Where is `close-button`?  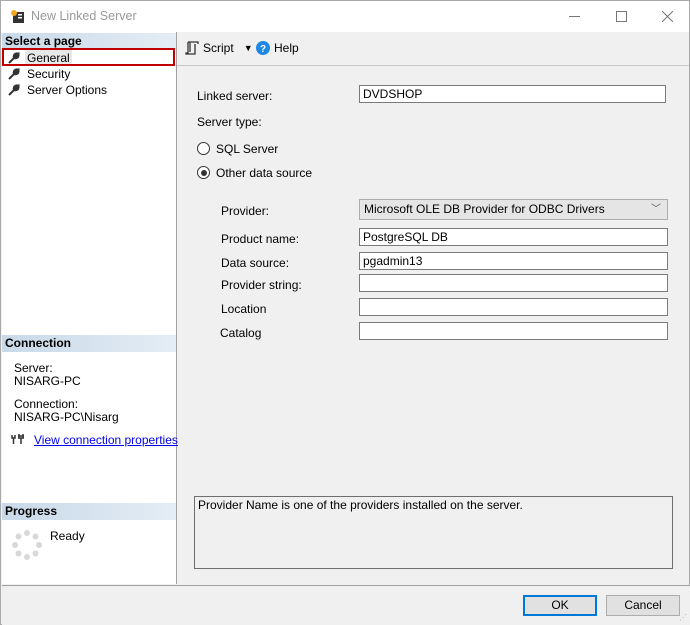
close-button is located at coordinates (667, 16).